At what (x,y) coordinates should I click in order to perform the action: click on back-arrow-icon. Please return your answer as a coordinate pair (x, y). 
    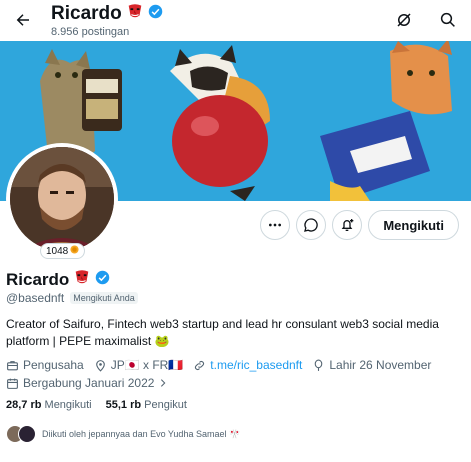
    Looking at the image, I should click on (23, 20).